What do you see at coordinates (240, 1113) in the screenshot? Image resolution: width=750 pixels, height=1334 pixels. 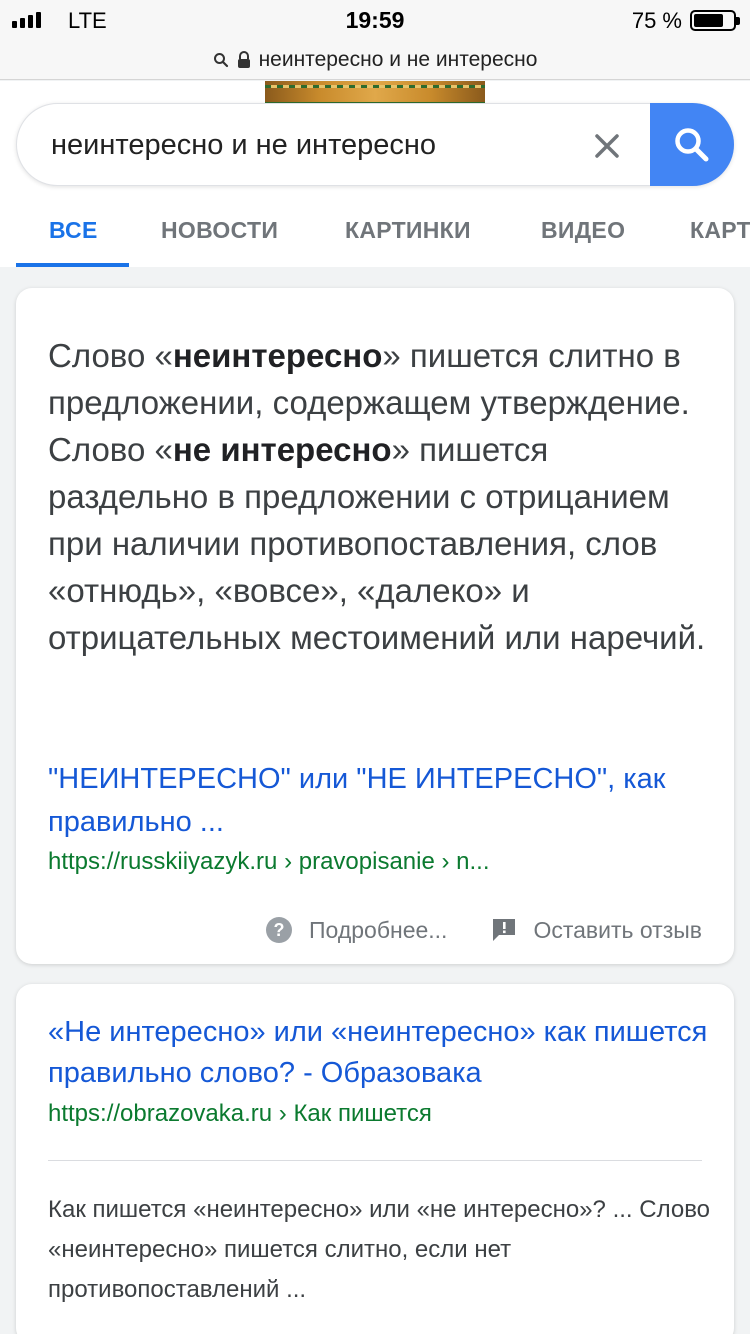 I see `result-url: https://obrazovaka.ru › Как пишется` at bounding box center [240, 1113].